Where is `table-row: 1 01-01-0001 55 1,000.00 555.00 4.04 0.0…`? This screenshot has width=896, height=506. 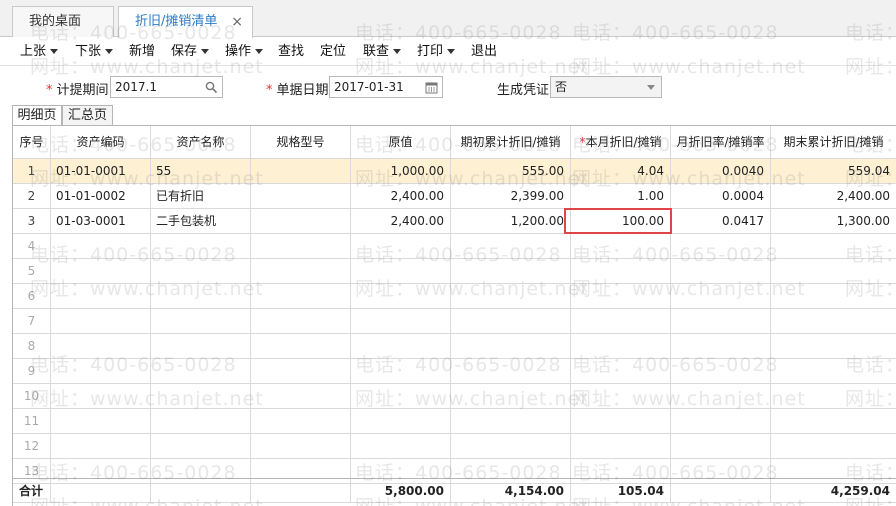
table-row: 1 01-01-0001 55 1,000.00 555.00 4.04 0.0… is located at coordinates (454, 171).